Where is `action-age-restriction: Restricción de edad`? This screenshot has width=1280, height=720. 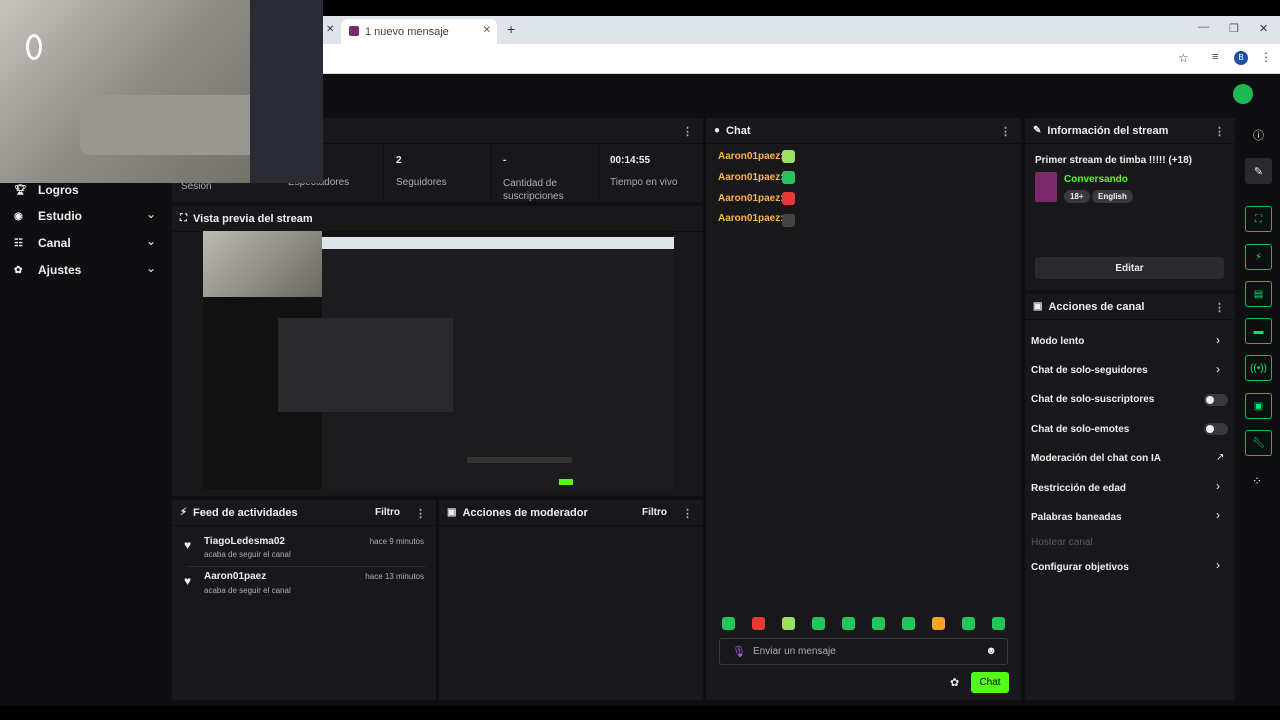 action-age-restriction: Restricción de edad is located at coordinates (1078, 488).